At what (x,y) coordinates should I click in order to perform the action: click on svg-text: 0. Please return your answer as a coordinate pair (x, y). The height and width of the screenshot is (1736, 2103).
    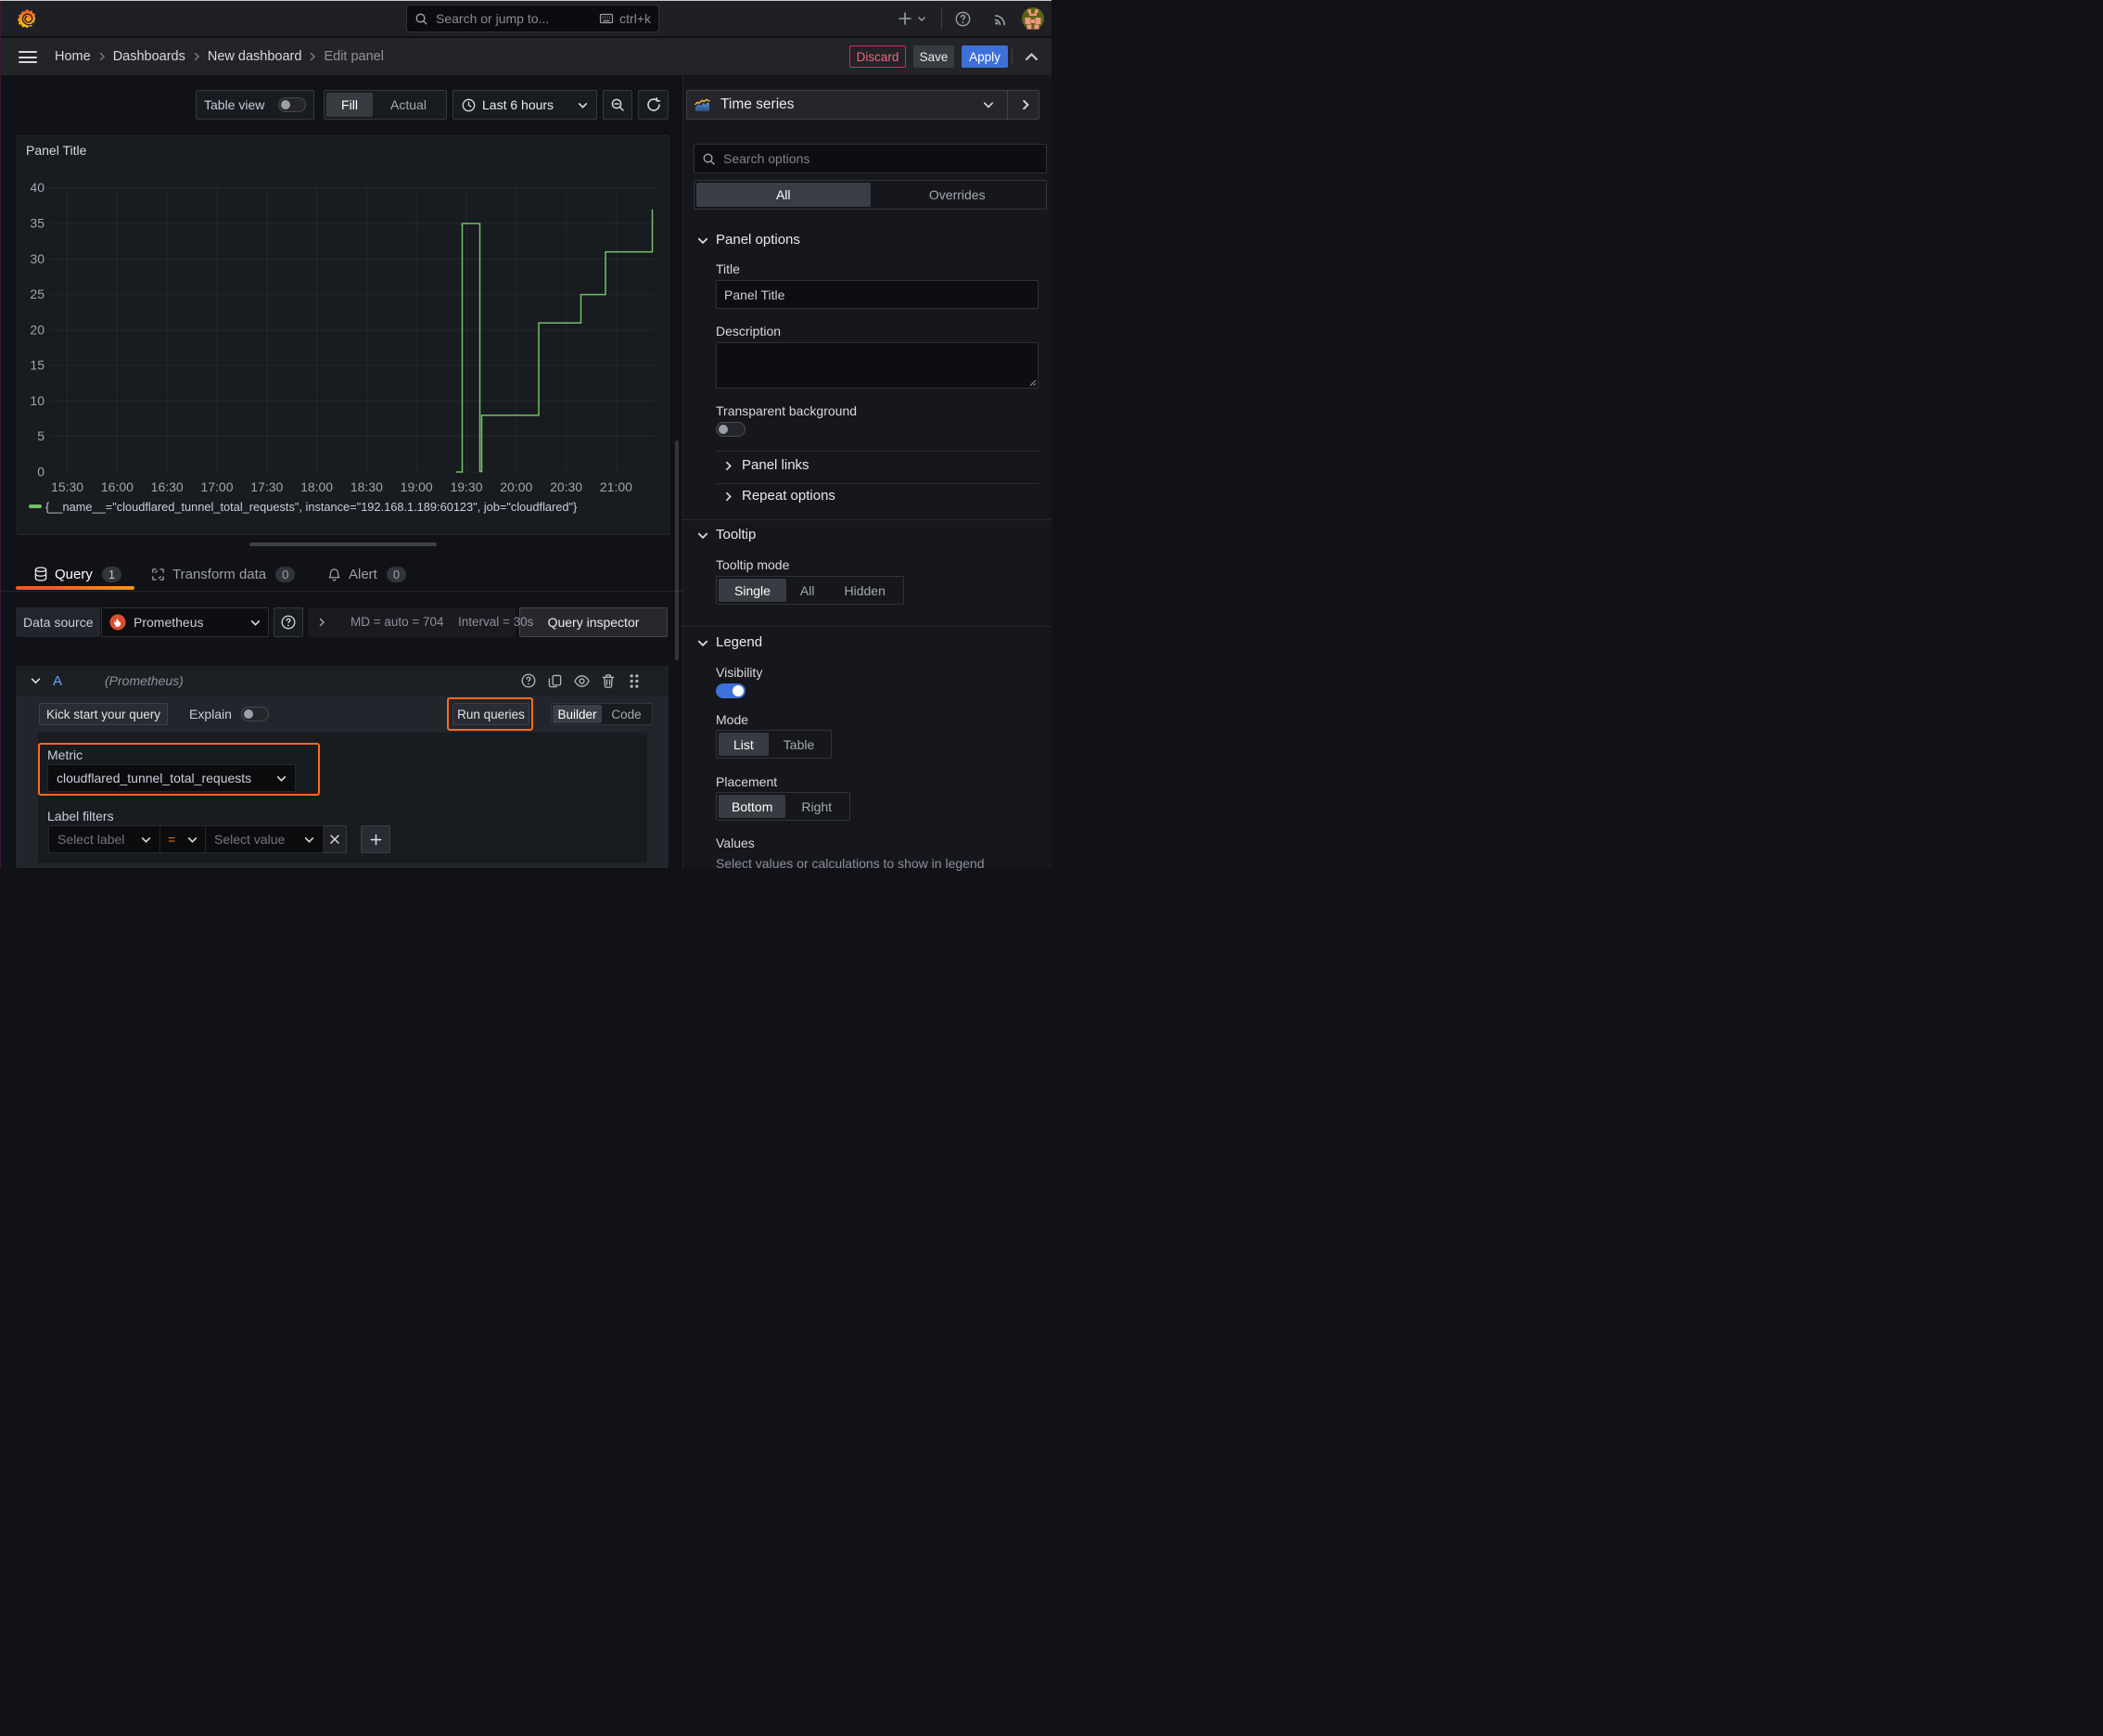
    Looking at the image, I should click on (41, 472).